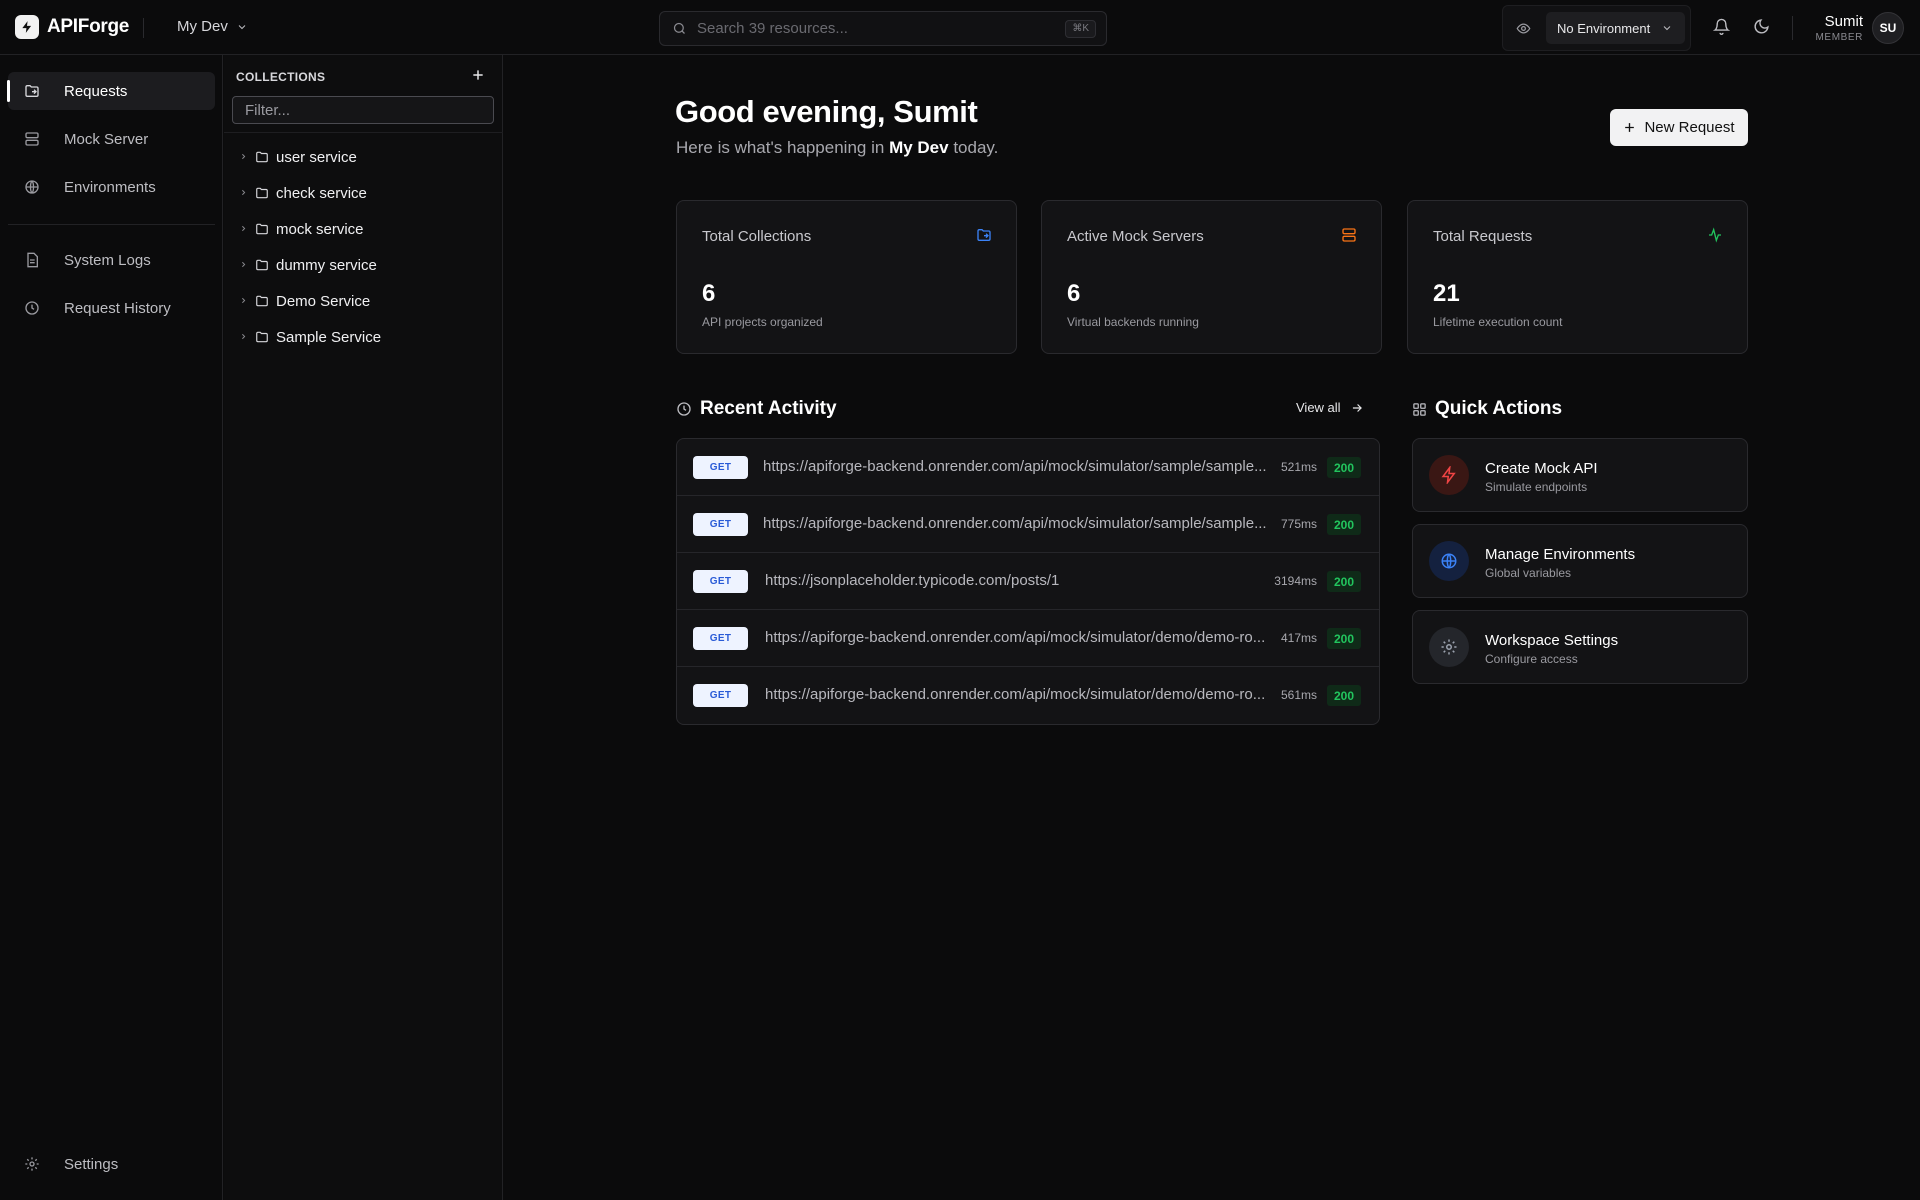 The width and height of the screenshot is (1920, 1200). I want to click on quick-action-manage-environments: Manage Environments Global variables, so click(1580, 561).